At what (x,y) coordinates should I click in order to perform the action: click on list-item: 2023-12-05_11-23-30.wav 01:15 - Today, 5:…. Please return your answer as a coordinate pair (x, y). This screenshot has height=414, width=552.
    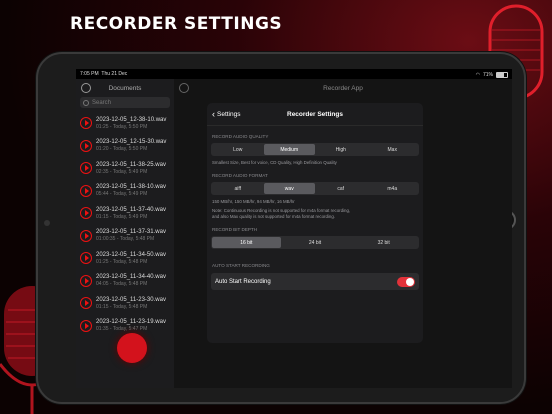
    Looking at the image, I should click on (125, 303).